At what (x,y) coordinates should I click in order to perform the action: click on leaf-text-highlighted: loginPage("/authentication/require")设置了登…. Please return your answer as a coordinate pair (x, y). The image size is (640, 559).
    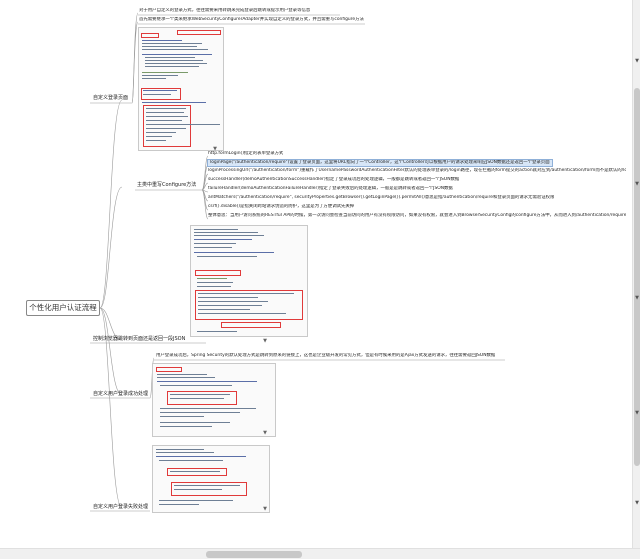
    Looking at the image, I should click on (380, 163).